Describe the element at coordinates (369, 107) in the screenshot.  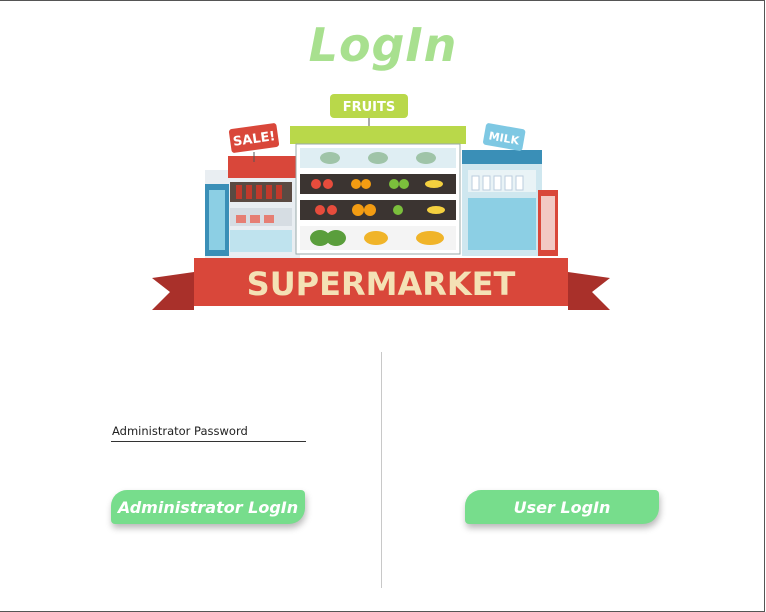
I see `fruits-sign-label: FRUITS` at that location.